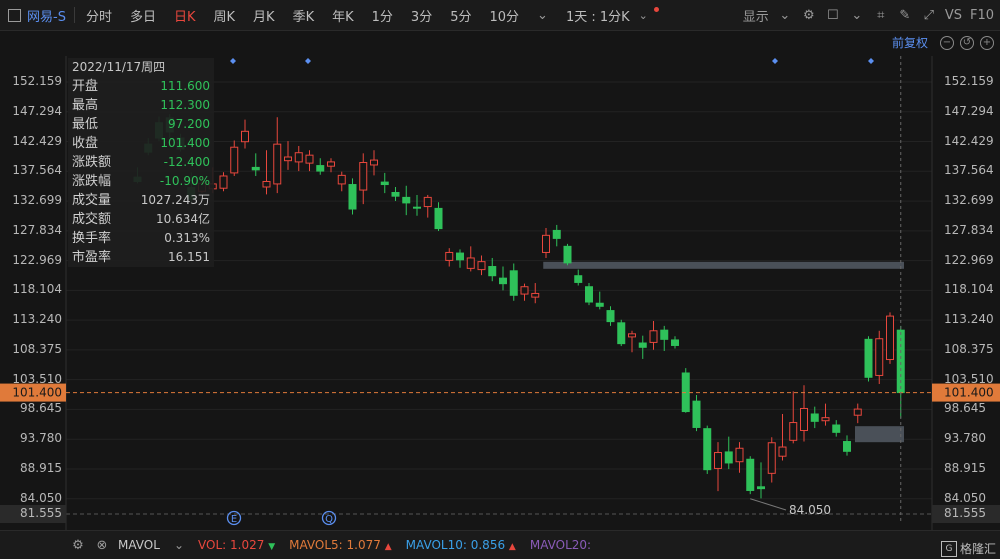 The image size is (1000, 559). Describe the element at coordinates (139, 545) in the screenshot. I see `indicator-select: MAVOL` at that location.